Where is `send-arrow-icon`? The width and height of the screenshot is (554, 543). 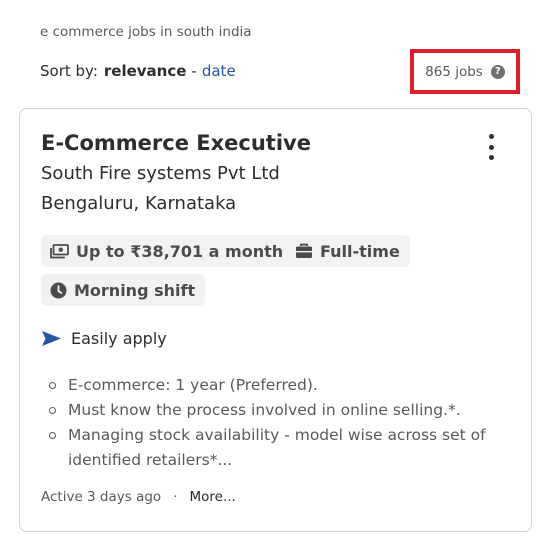 send-arrow-icon is located at coordinates (51, 338).